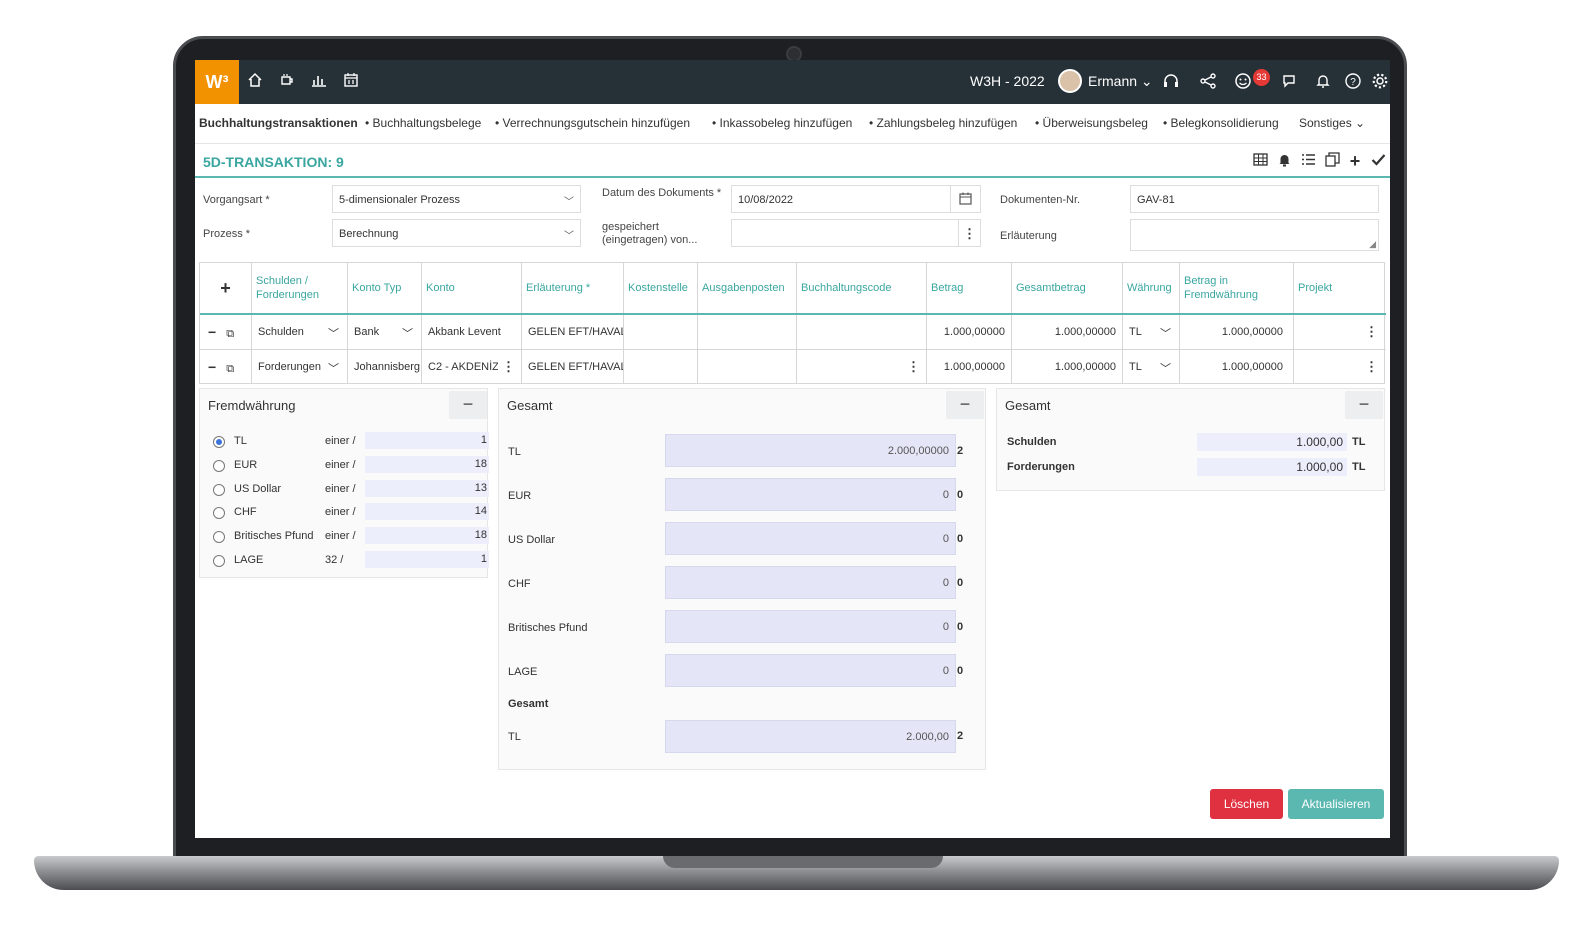 This screenshot has width=1595, height=932. What do you see at coordinates (1353, 82) in the screenshot?
I see `help-icon: ?` at bounding box center [1353, 82].